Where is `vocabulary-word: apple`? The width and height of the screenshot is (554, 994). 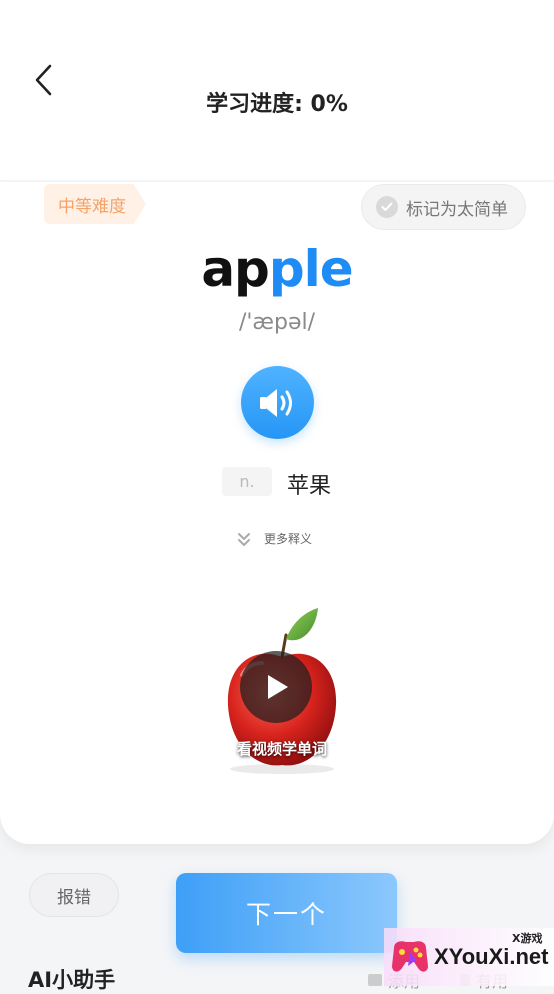
vocabulary-word: apple is located at coordinates (277, 269).